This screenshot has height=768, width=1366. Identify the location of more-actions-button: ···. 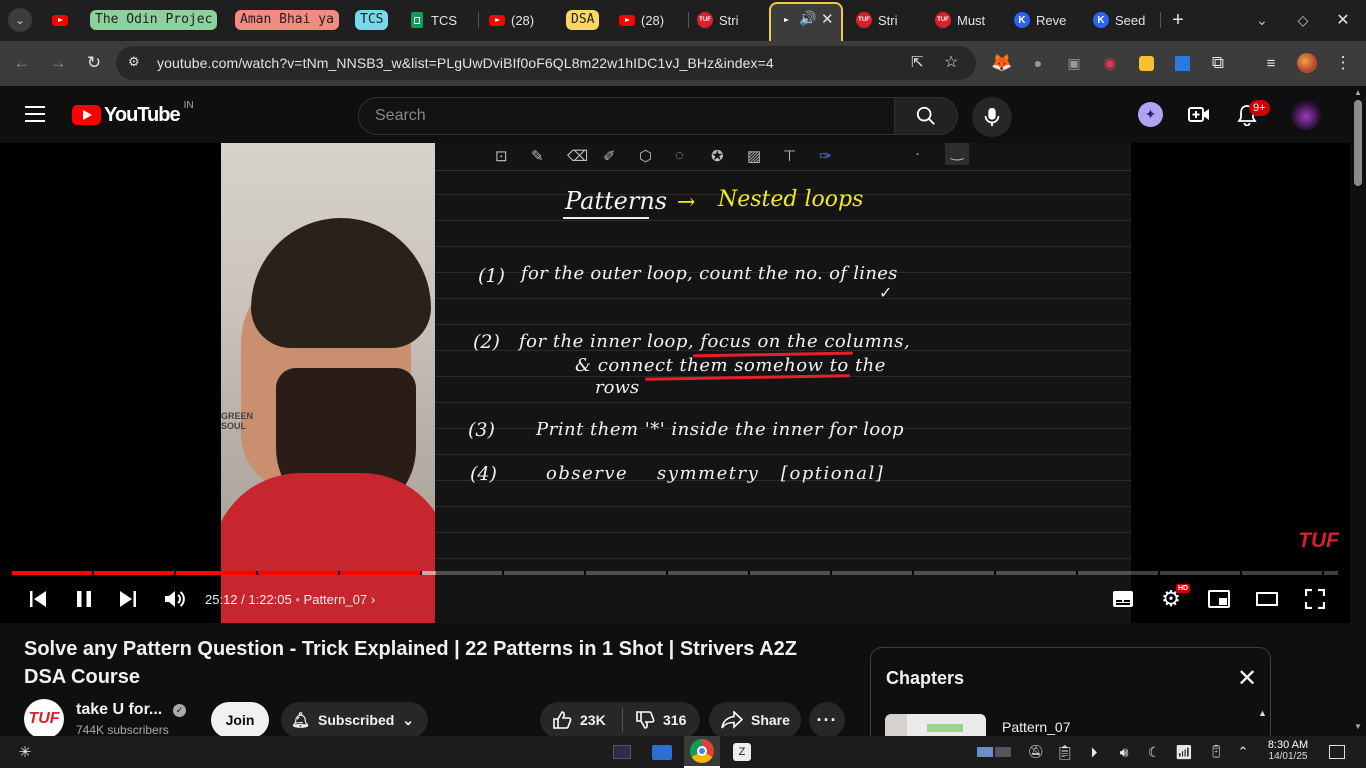
(827, 720).